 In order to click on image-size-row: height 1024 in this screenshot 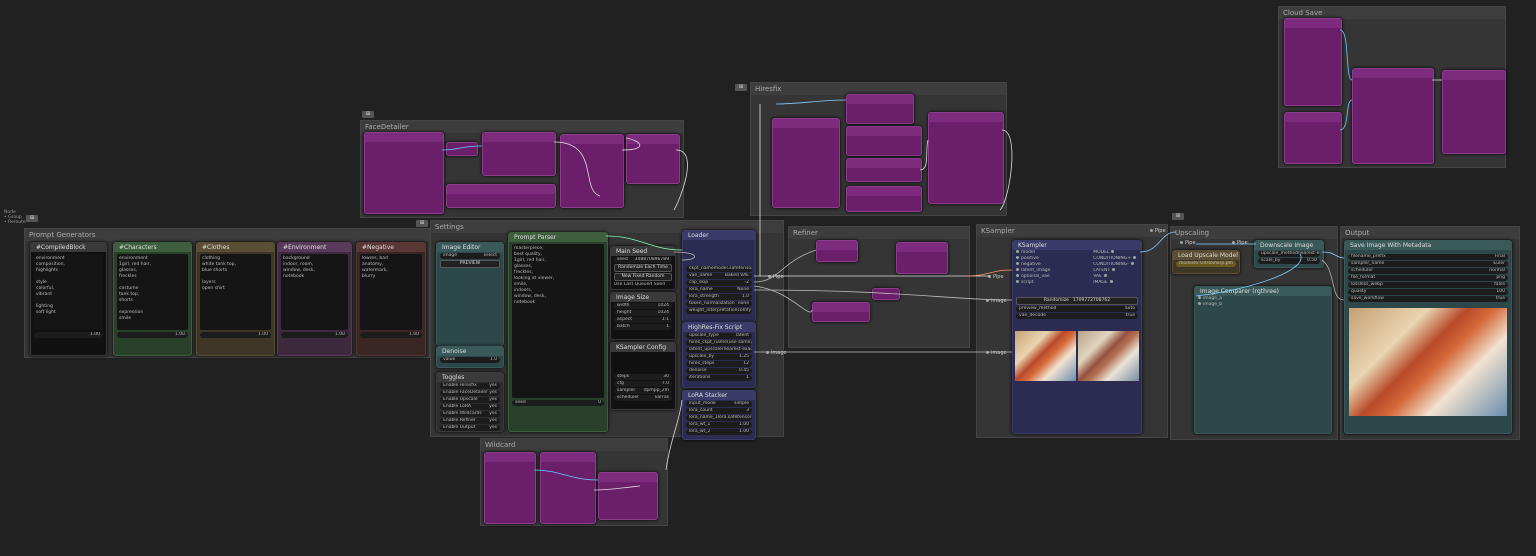, I will do `click(643, 313)`.